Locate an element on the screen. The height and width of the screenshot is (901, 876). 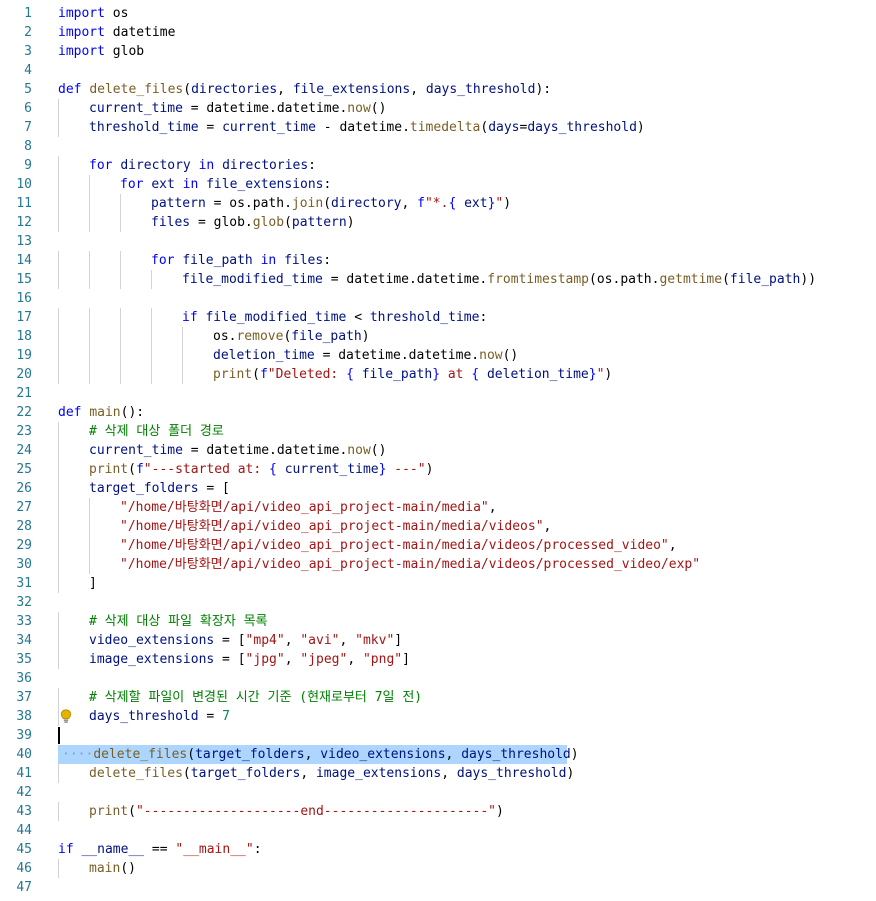
code-token: "---started at: is located at coordinates (206, 469).